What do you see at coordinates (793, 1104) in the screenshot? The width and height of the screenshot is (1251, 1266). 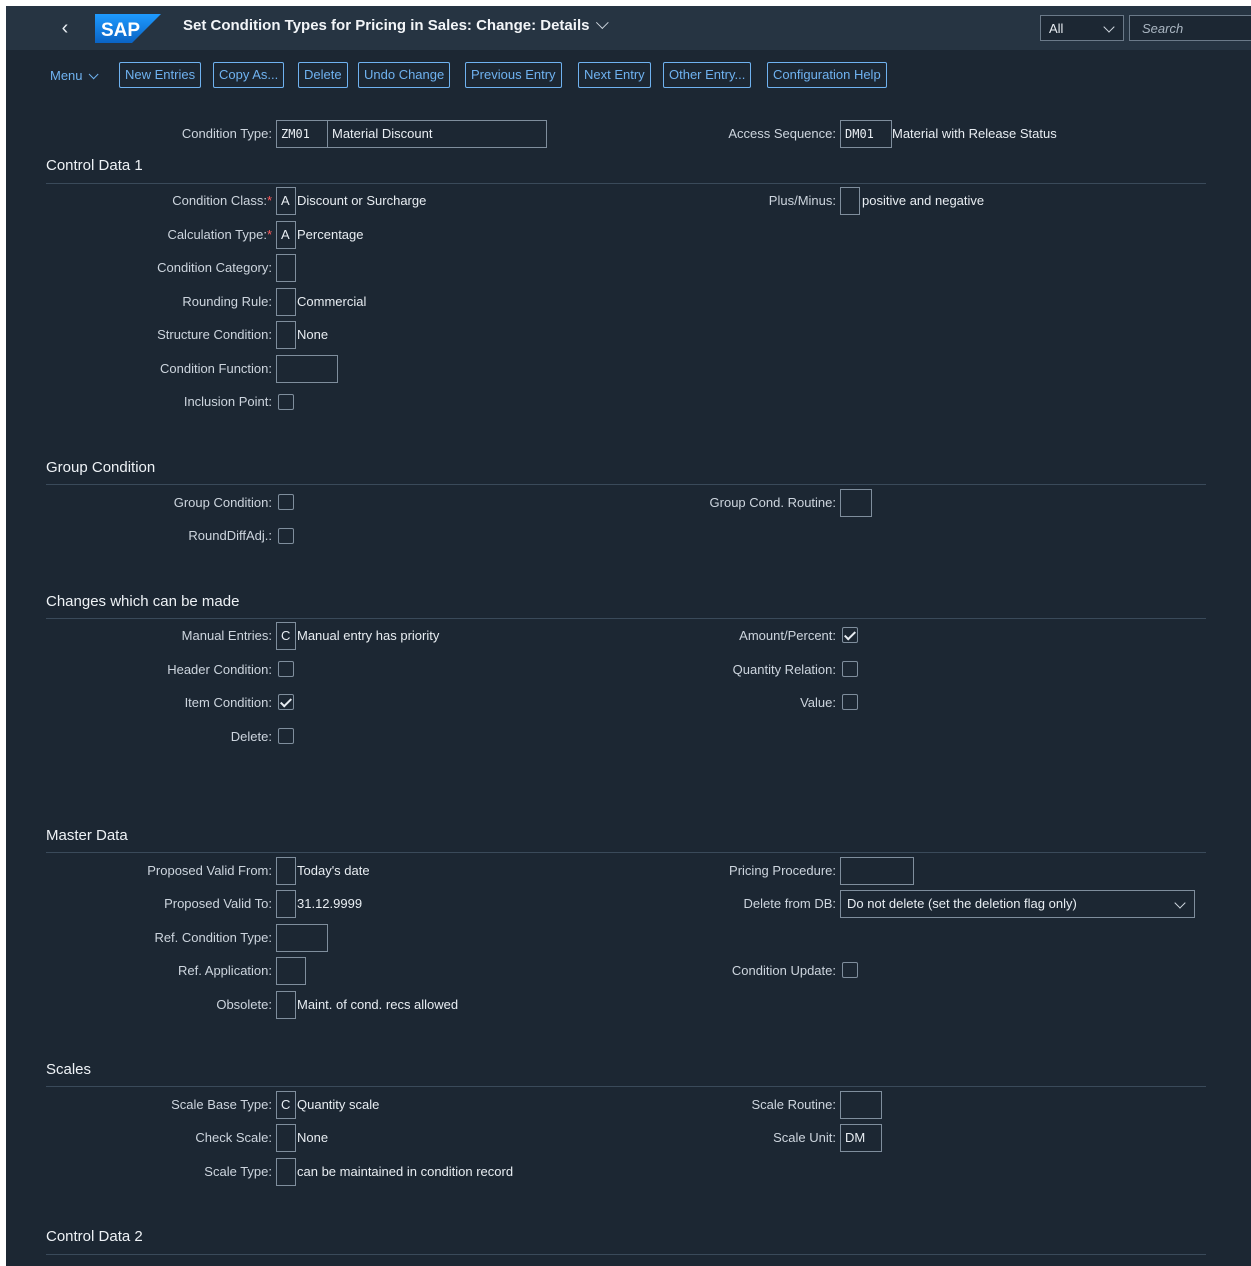 I see `scale-routine-label: Scale Routine:` at bounding box center [793, 1104].